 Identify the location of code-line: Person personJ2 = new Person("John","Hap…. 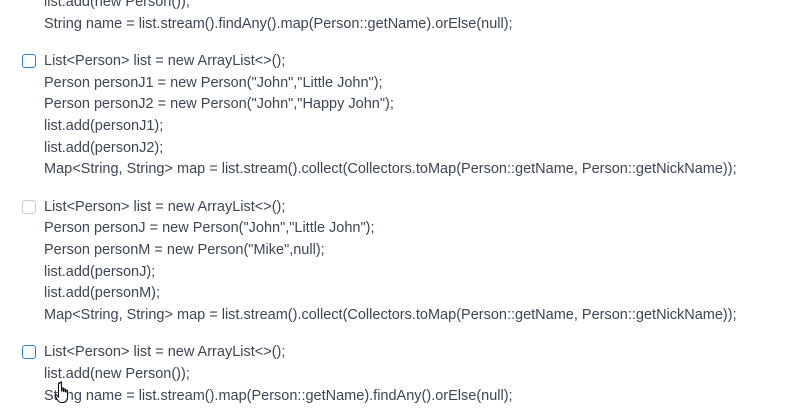
(219, 104).